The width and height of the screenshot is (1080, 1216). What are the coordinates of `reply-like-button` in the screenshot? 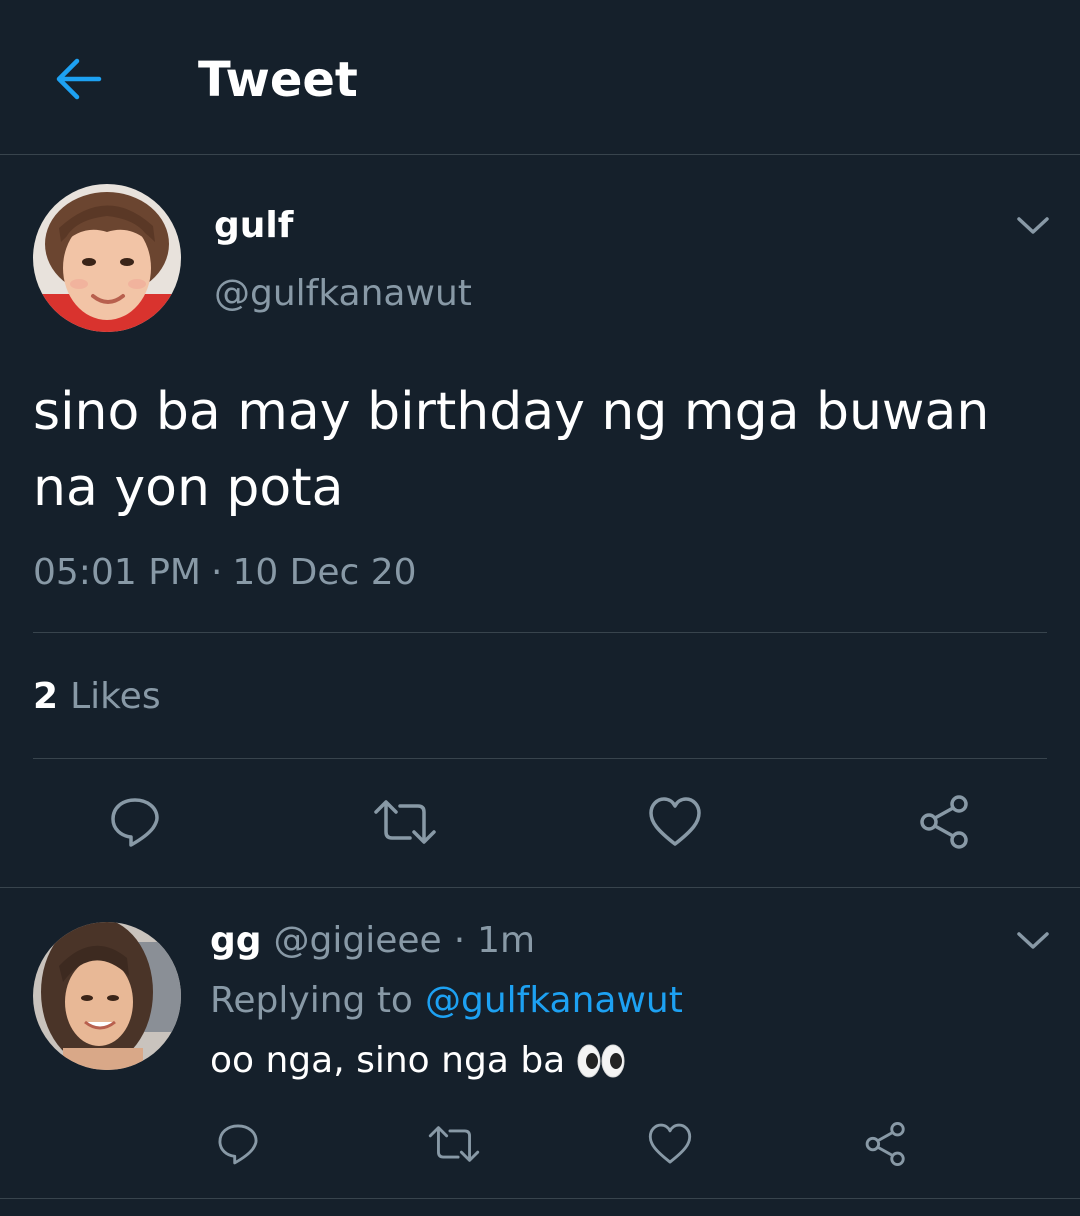 It's located at (670, 1144).